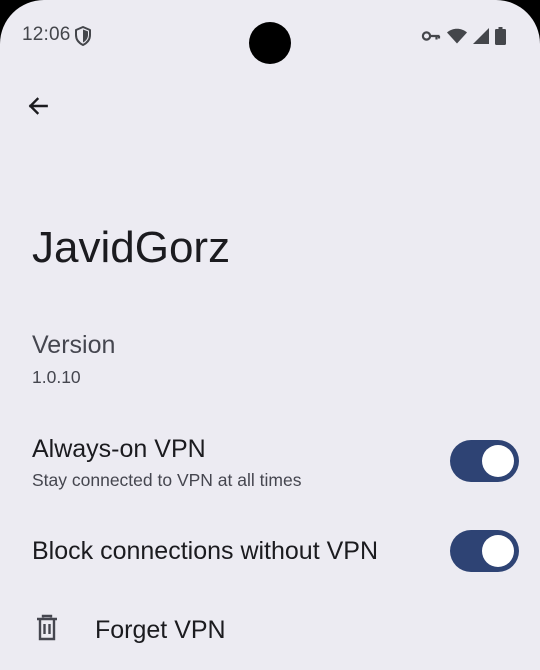  Describe the element at coordinates (167, 480) in the screenshot. I see `always-on-vpn-summary: Stay connected to VPN at all times` at that location.